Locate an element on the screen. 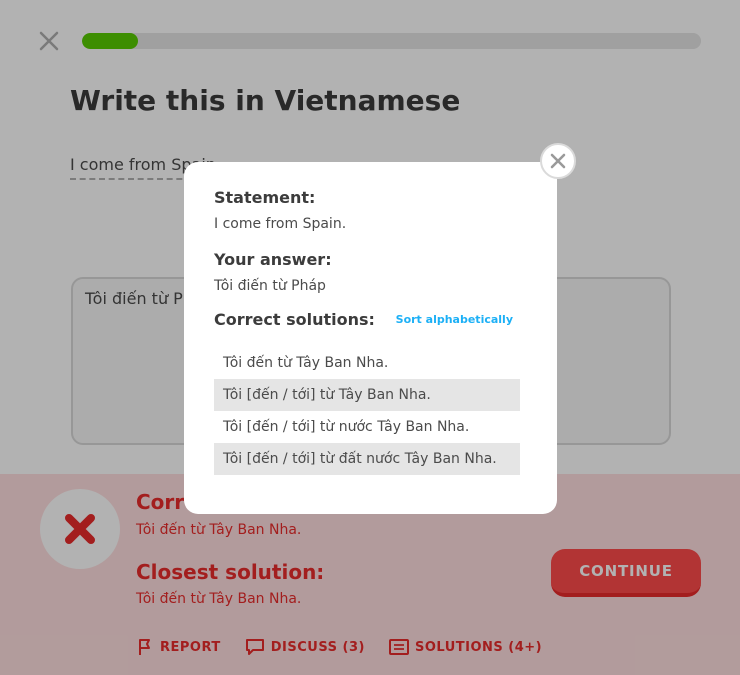 Image resolution: width=740 pixels, height=675 pixels. statement-text: I come from Spain. is located at coordinates (280, 224).